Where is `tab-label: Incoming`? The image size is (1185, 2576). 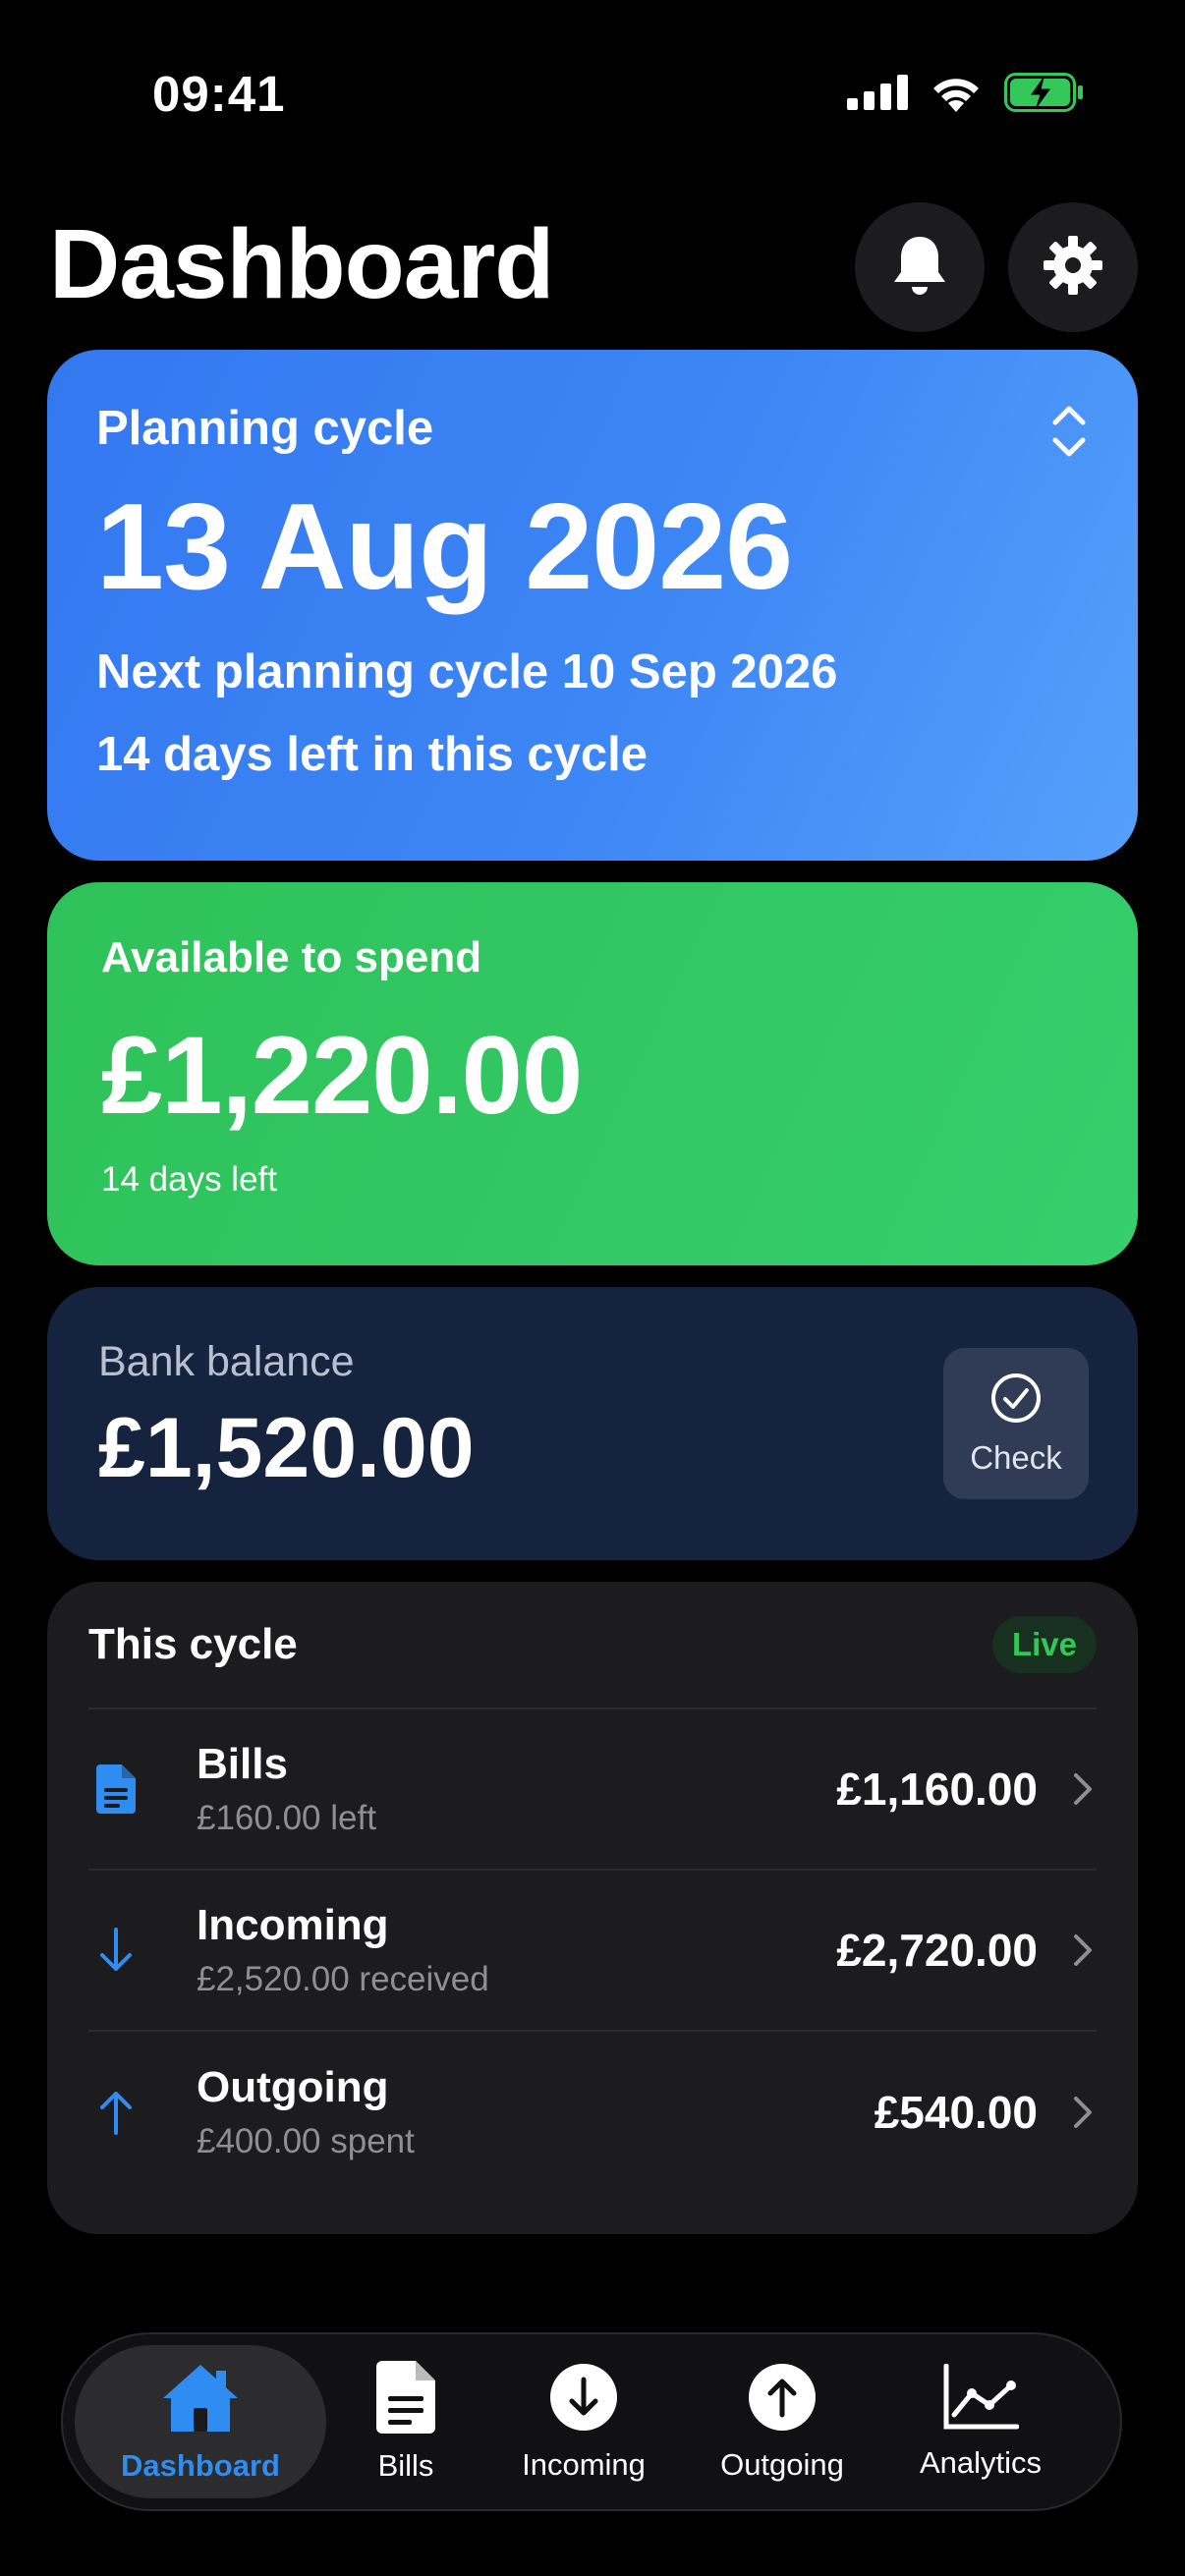 tab-label: Incoming is located at coordinates (584, 2464).